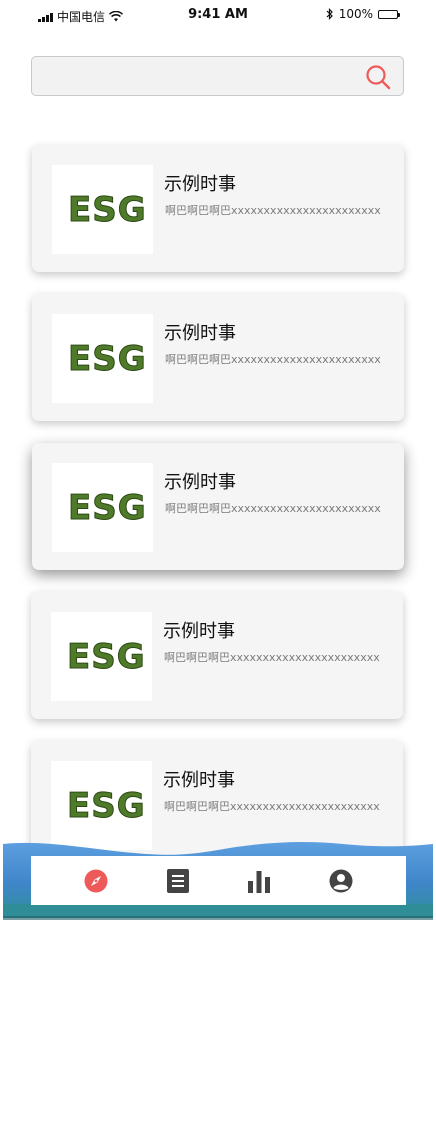 The image size is (436, 1146). I want to click on nav-item-profile, so click(341, 881).